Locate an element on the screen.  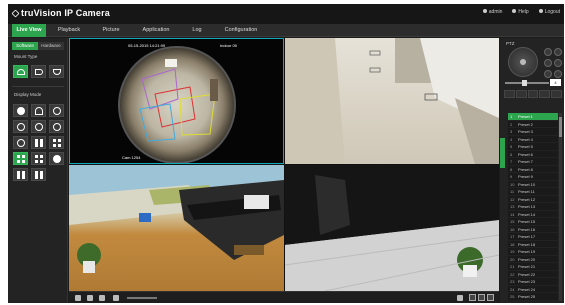
mode-multi-view-button is located at coordinates (38, 158).